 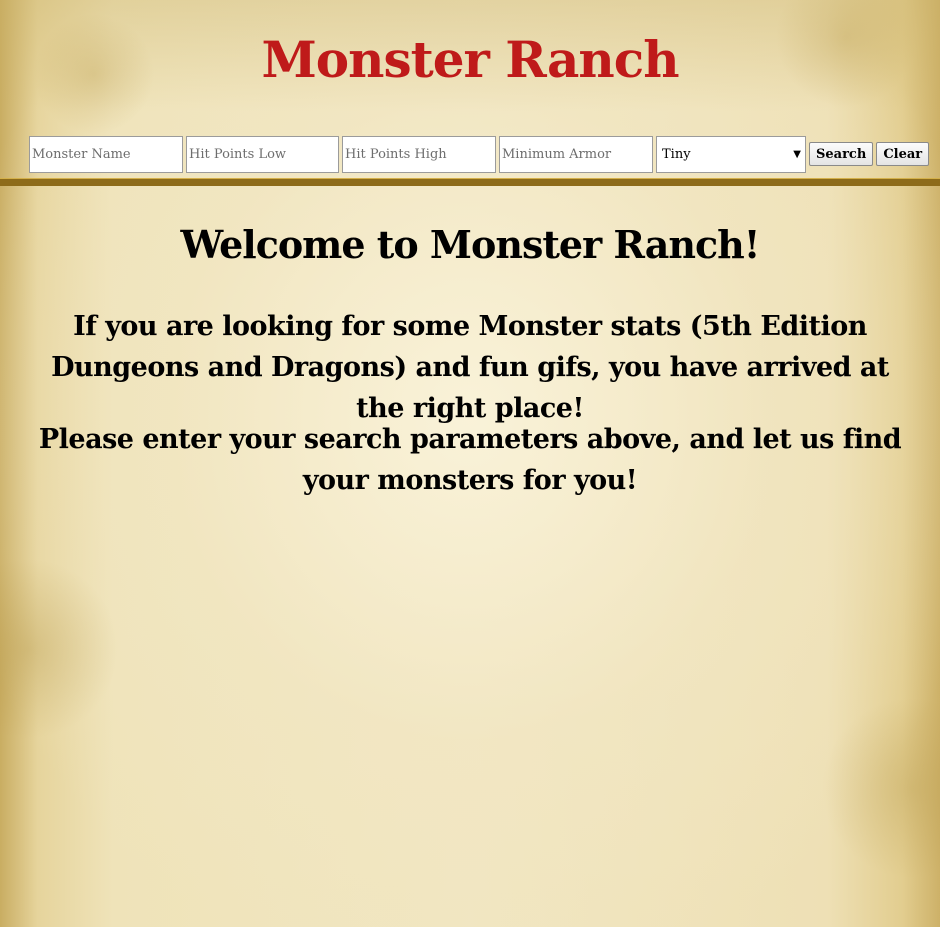 I want to click on size-select-value: Tiny, so click(x=676, y=154).